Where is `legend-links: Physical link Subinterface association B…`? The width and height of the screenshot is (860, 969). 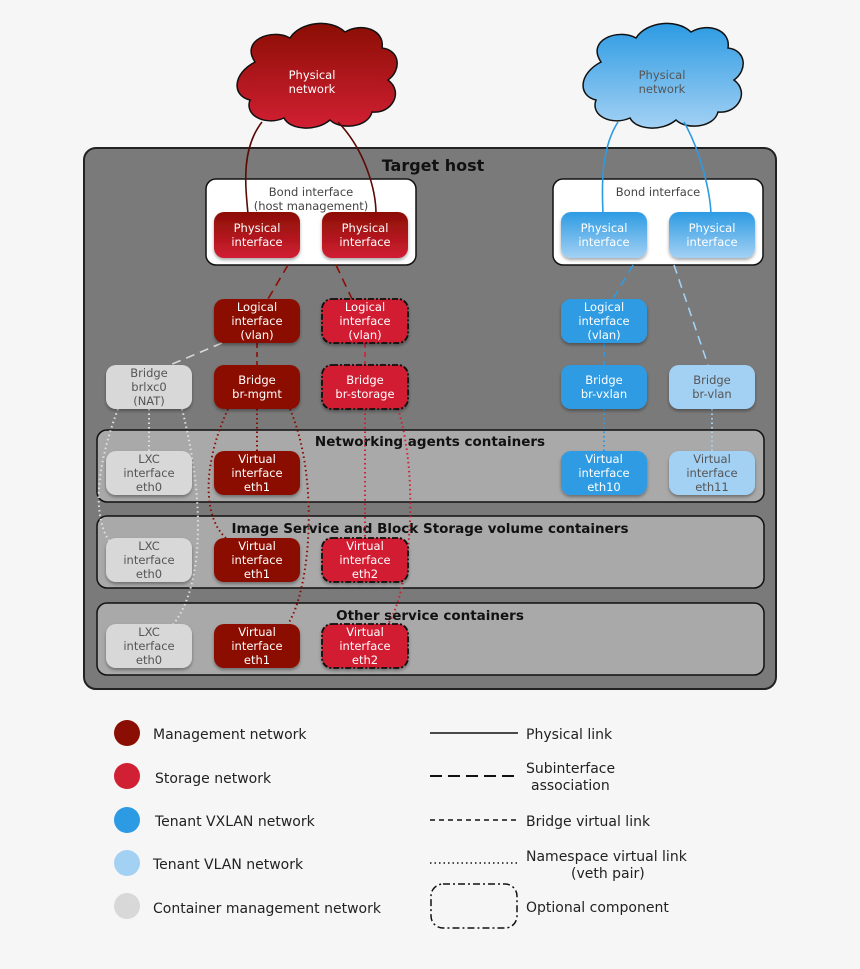
legend-links: Physical link Subinterface association B… is located at coordinates (559, 828).